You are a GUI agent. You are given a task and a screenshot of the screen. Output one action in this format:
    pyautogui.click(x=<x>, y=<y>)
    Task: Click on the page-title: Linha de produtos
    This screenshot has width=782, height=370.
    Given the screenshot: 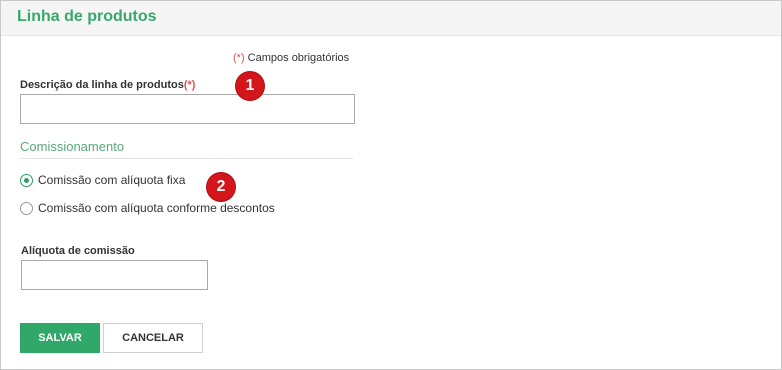 What is the action you would take?
    pyautogui.click(x=87, y=16)
    